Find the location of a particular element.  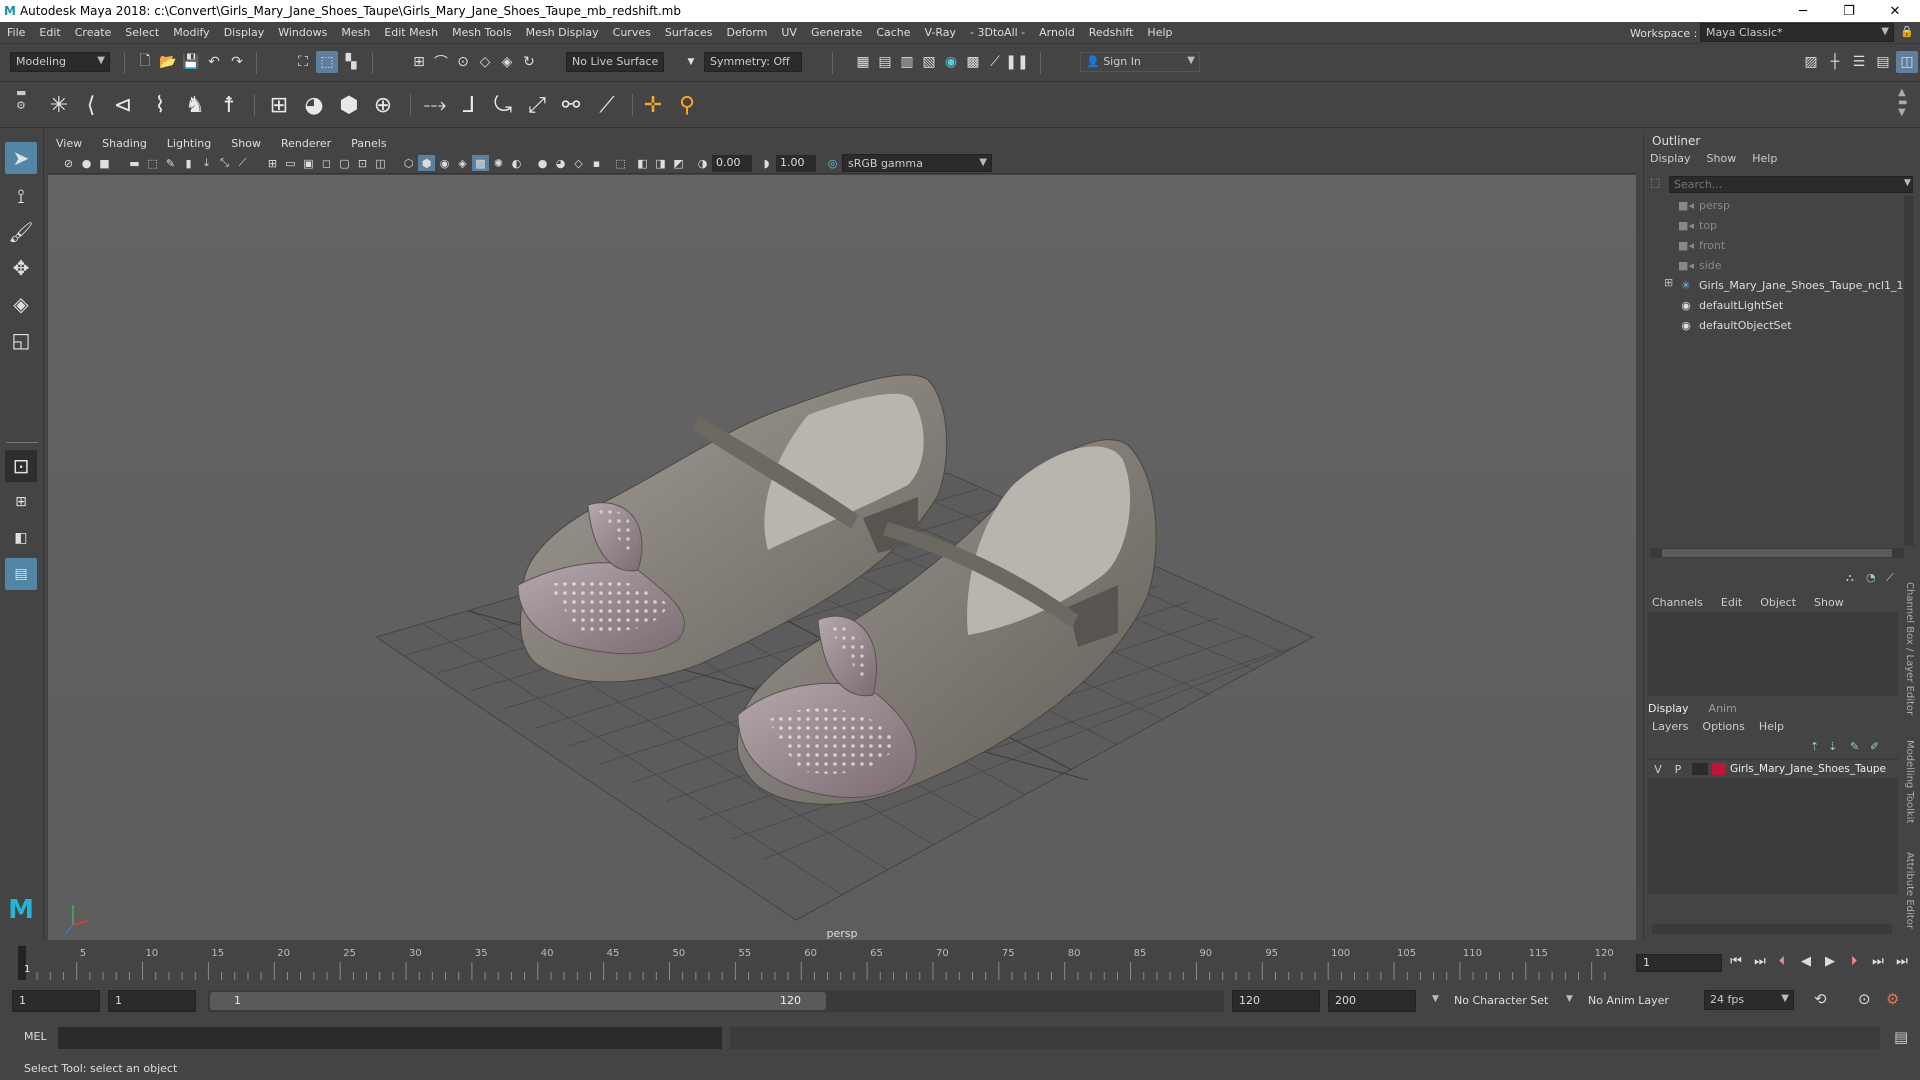

attribute-editor-icon: ┼ is located at coordinates (1835, 62).